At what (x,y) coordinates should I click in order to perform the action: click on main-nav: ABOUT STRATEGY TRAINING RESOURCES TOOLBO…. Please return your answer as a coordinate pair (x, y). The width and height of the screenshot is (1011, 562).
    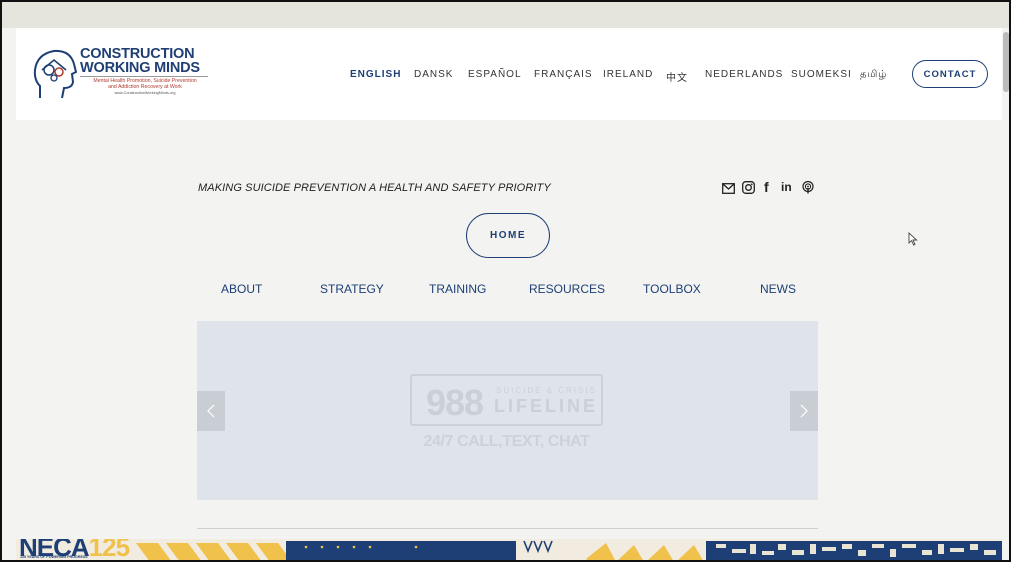
    Looking at the image, I should click on (505, 290).